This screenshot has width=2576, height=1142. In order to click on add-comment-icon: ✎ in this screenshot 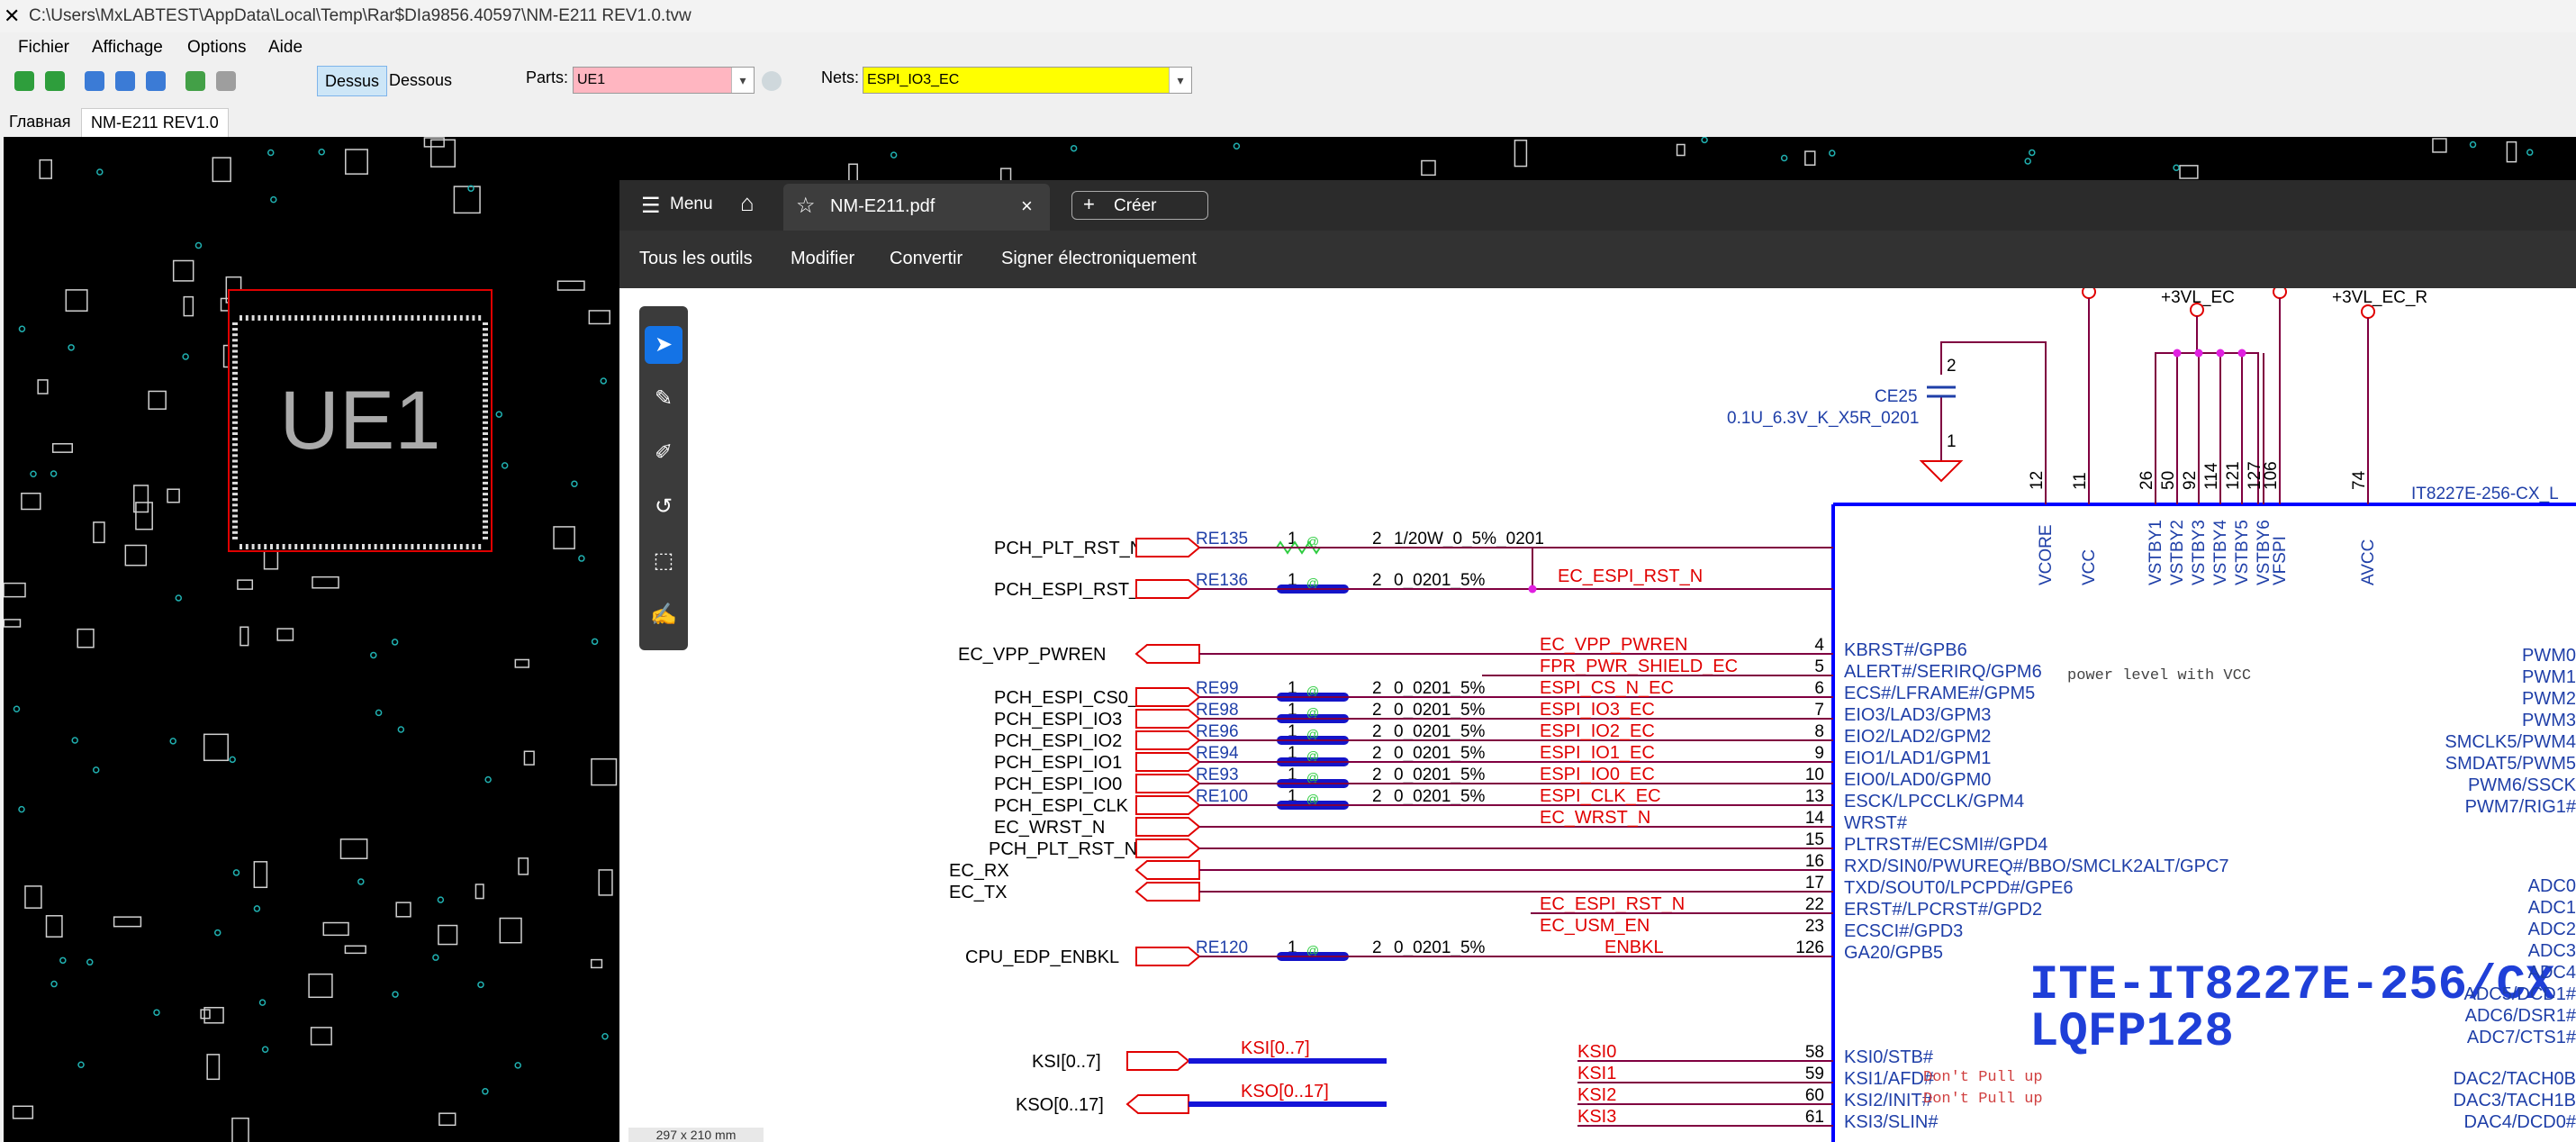, I will do `click(663, 399)`.